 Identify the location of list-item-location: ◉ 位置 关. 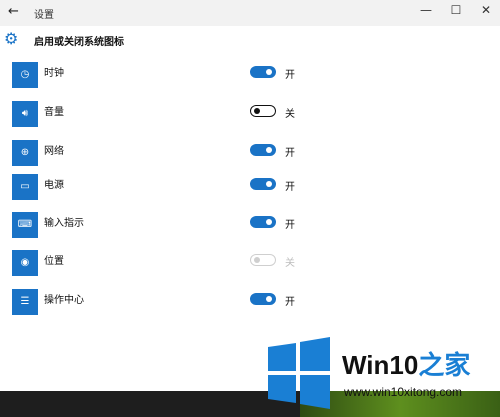
(250, 263).